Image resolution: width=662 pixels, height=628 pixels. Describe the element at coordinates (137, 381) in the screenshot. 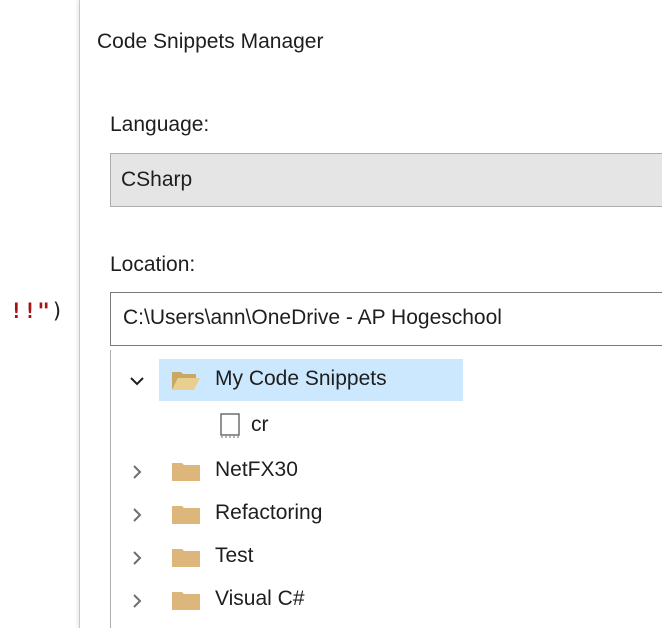

I see `chevron-down-icon` at that location.